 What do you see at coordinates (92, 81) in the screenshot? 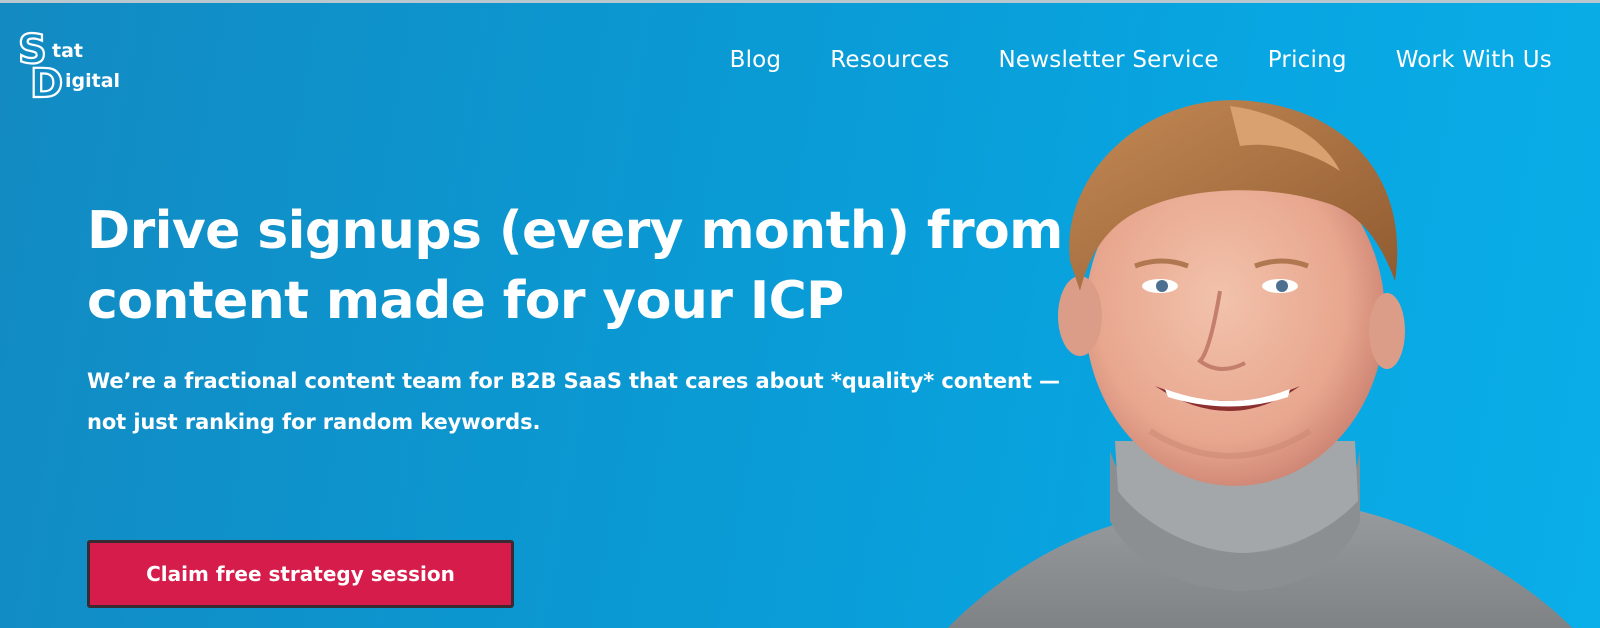
I see `logo-word-igital: igital` at bounding box center [92, 81].